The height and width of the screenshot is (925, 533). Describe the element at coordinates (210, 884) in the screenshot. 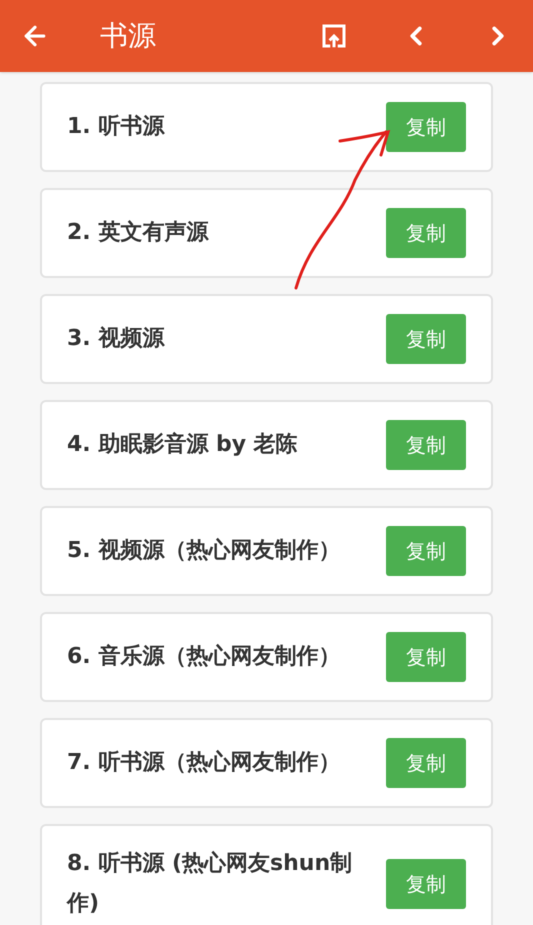

I see `source-name: 8. 听书源 (热心网友shun制作)` at that location.